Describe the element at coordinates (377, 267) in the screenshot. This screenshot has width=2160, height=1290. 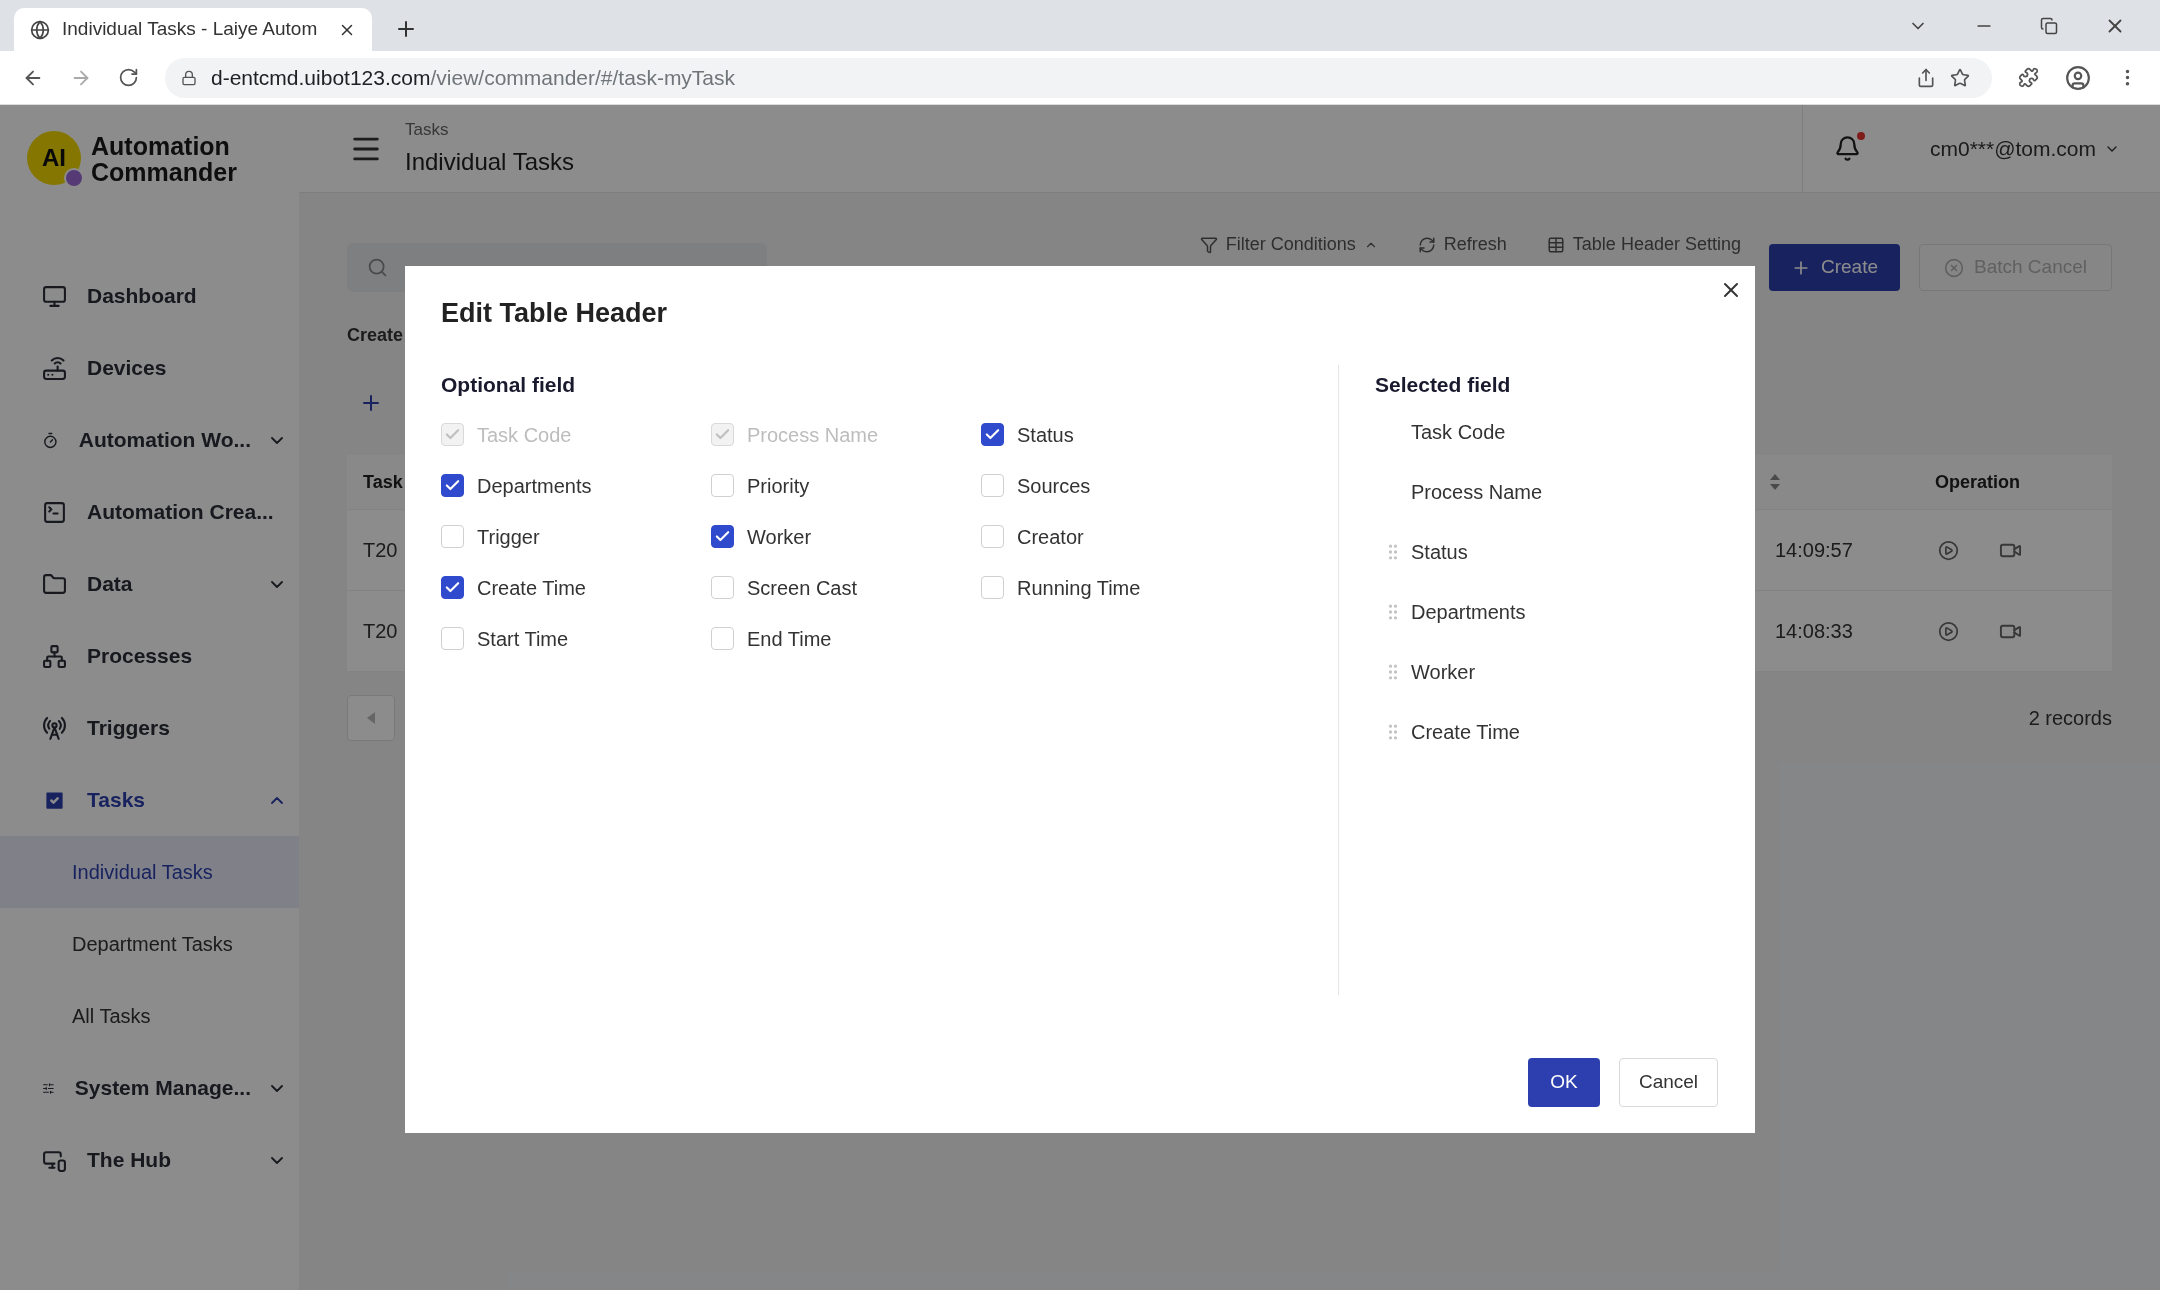
I see `search-icon` at that location.